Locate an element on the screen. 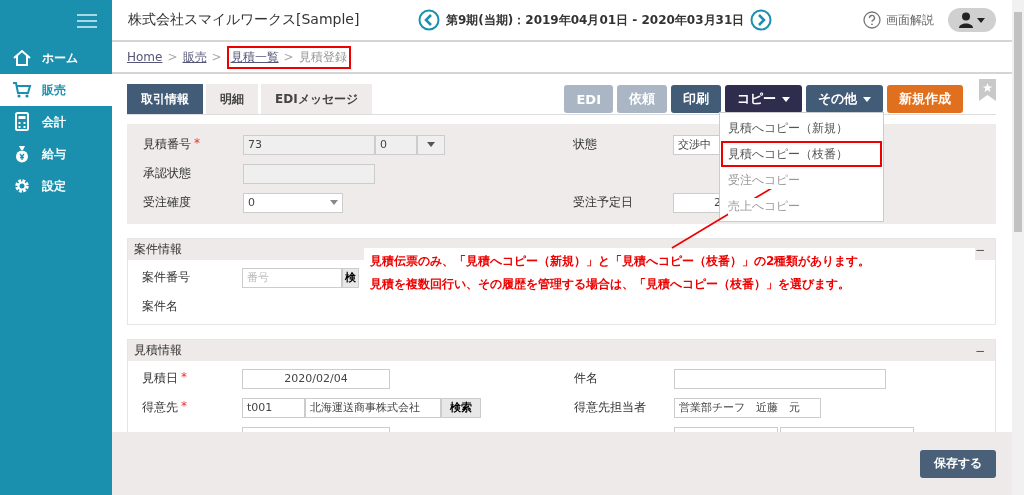 Image resolution: width=1024 pixels, height=495 pixels. section-title: 見積情報 is located at coordinates (158, 350).